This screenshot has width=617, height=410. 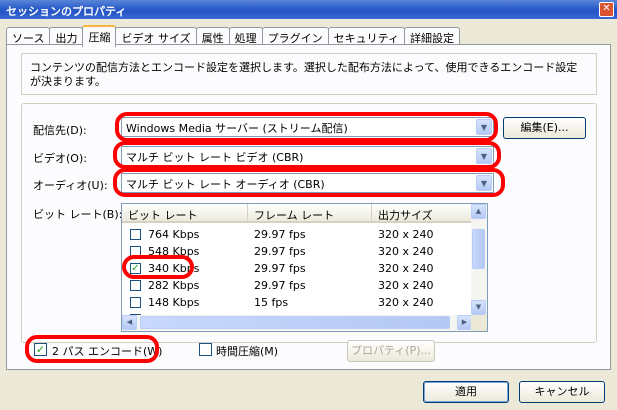 I want to click on table-row: 148 Kbps 15 fps 320 x 240, so click(x=297, y=302).